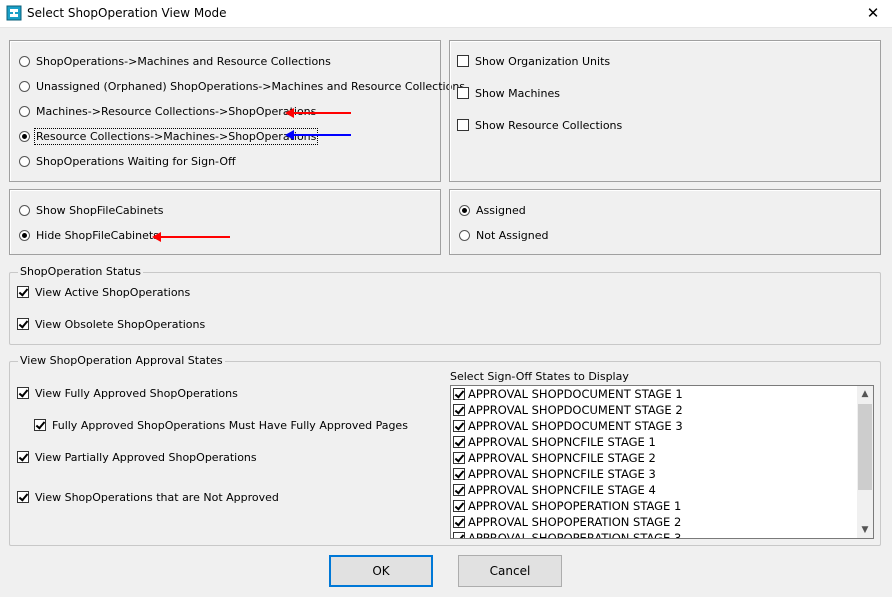 The height and width of the screenshot is (597, 892). What do you see at coordinates (662, 458) in the screenshot?
I see `signoff-state-item: APPROVAL SHOPNCFILE STAGE 2` at bounding box center [662, 458].